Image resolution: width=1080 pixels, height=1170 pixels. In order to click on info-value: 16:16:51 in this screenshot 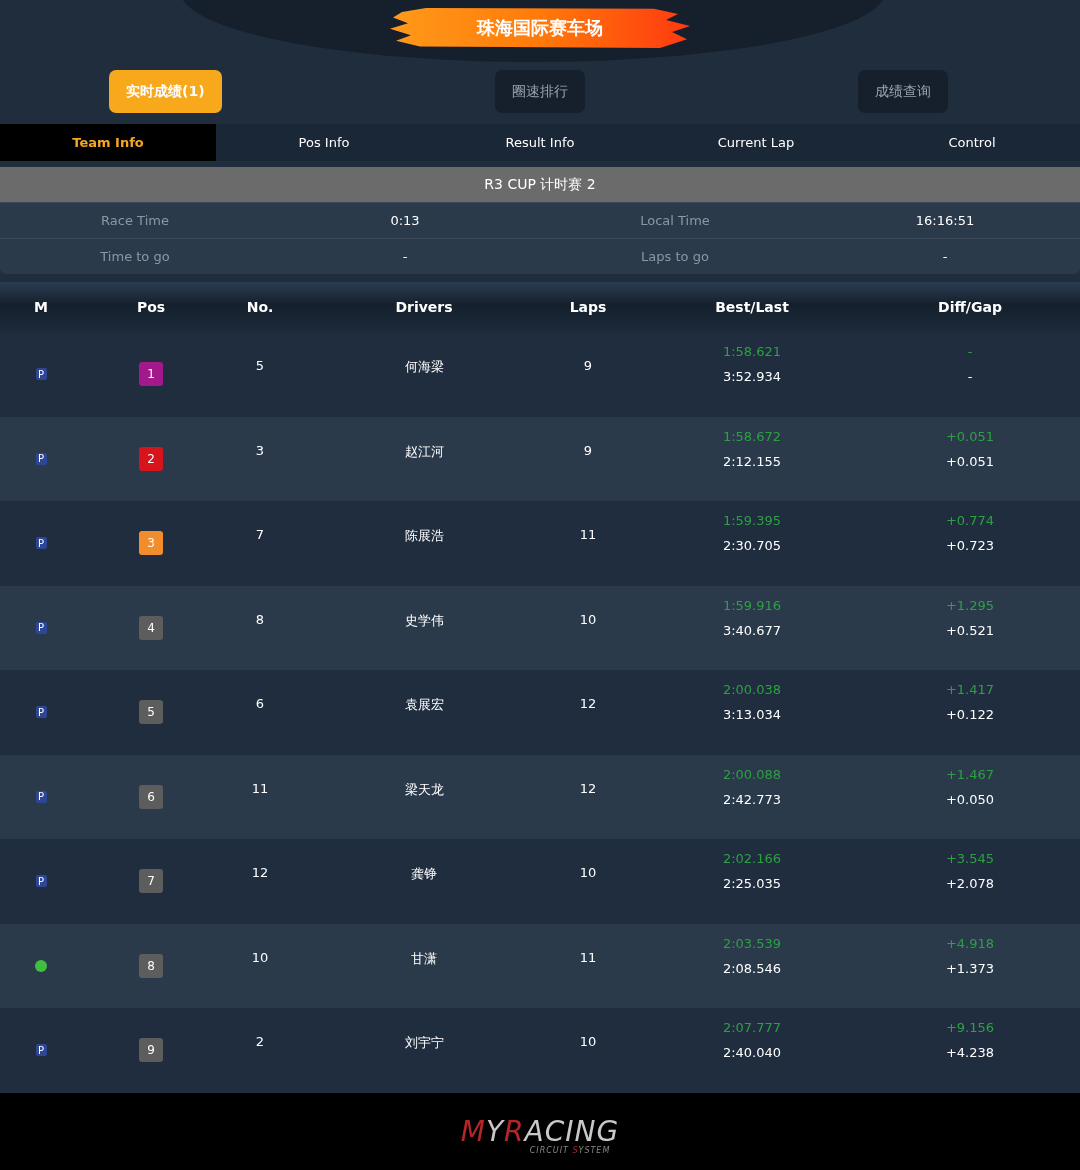, I will do `click(945, 220)`.